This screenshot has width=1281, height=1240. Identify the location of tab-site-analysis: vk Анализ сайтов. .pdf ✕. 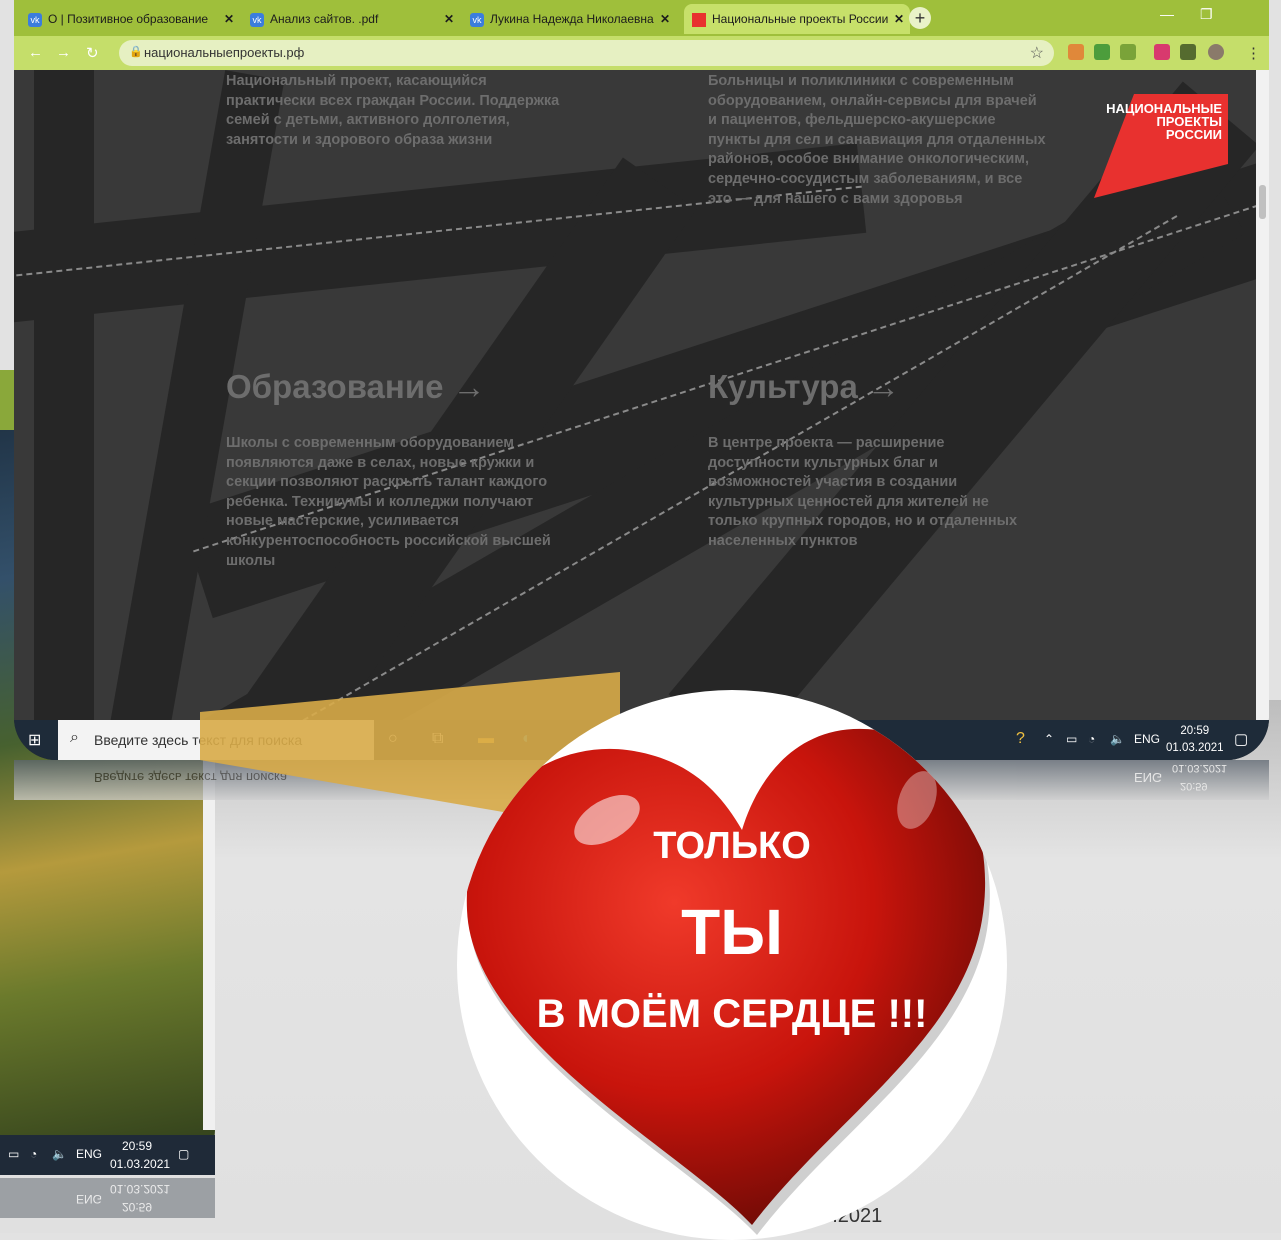
(355, 19).